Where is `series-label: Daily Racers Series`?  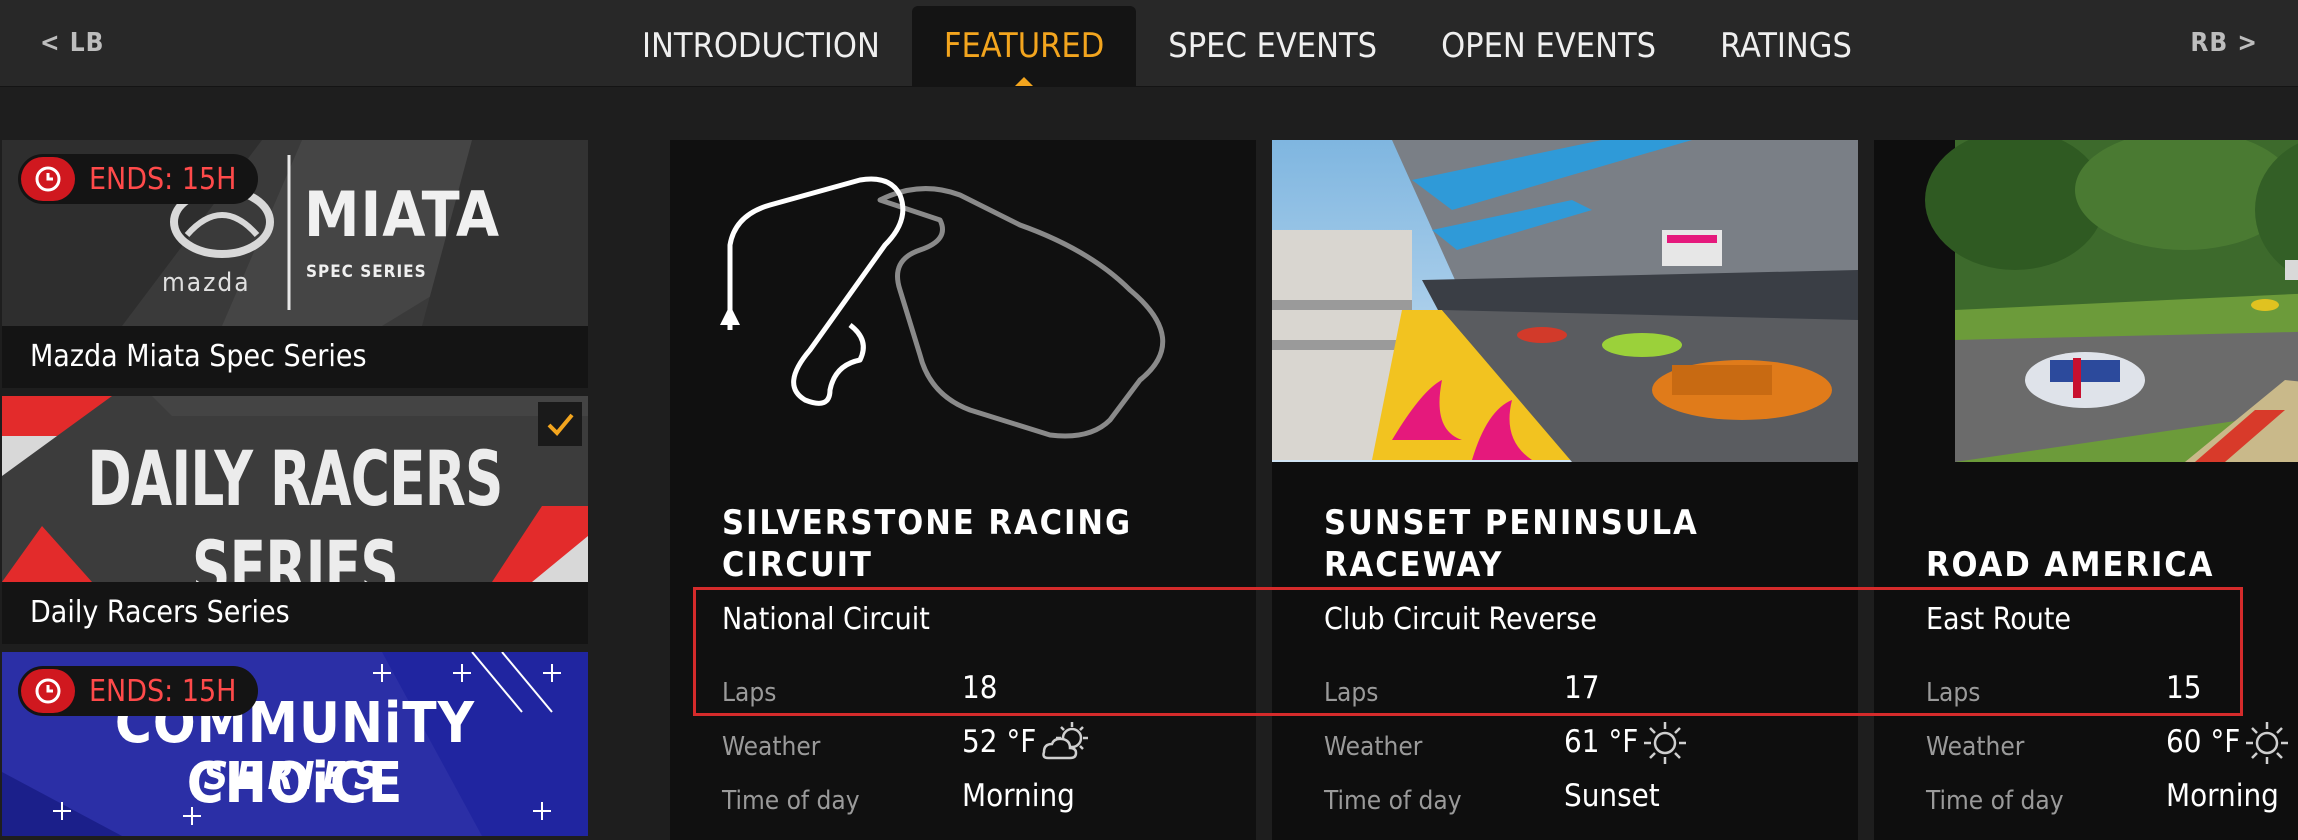
series-label: Daily Racers Series is located at coordinates (295, 613).